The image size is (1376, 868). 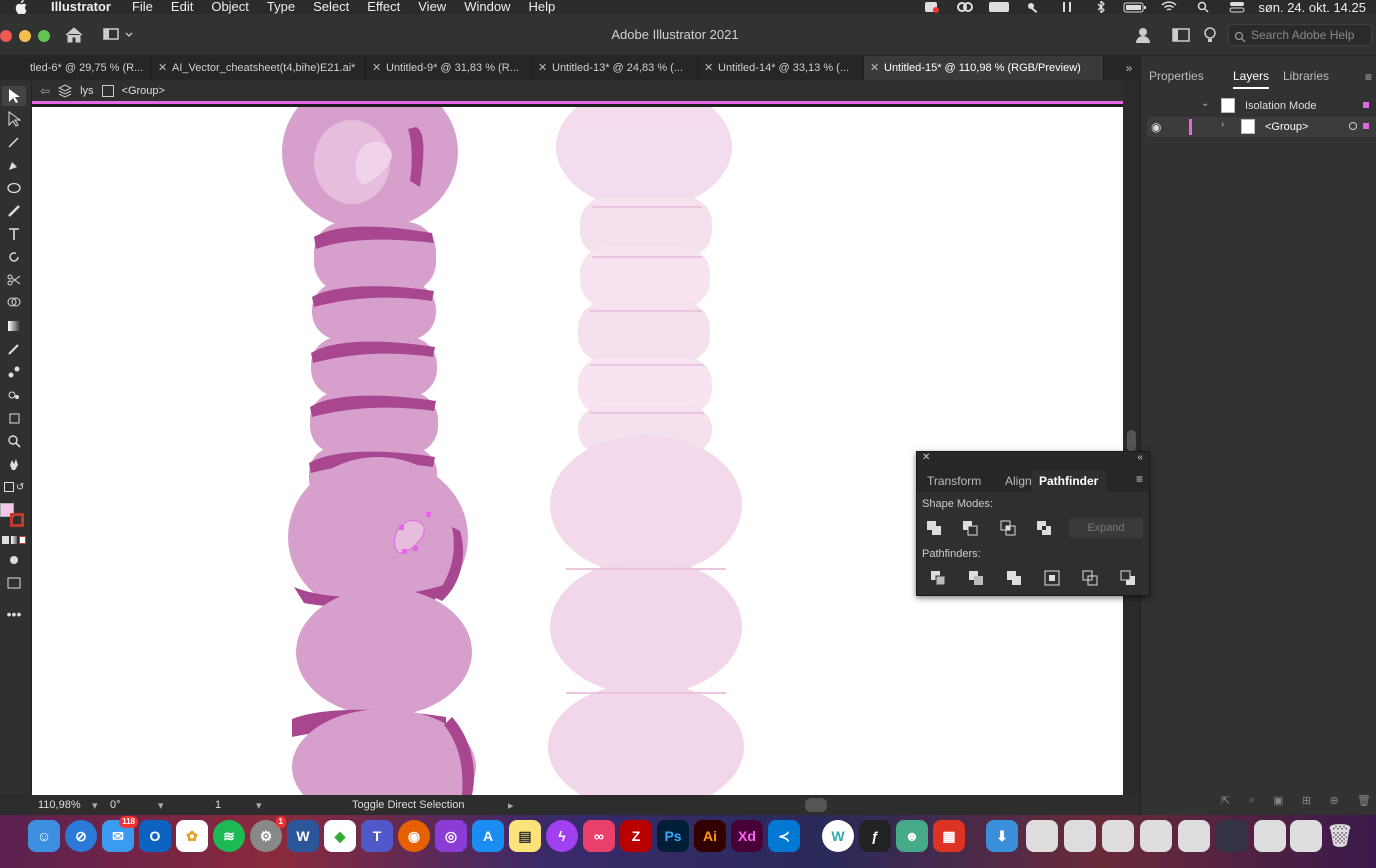 What do you see at coordinates (1090, 578) in the screenshot?
I see `outline-icon` at bounding box center [1090, 578].